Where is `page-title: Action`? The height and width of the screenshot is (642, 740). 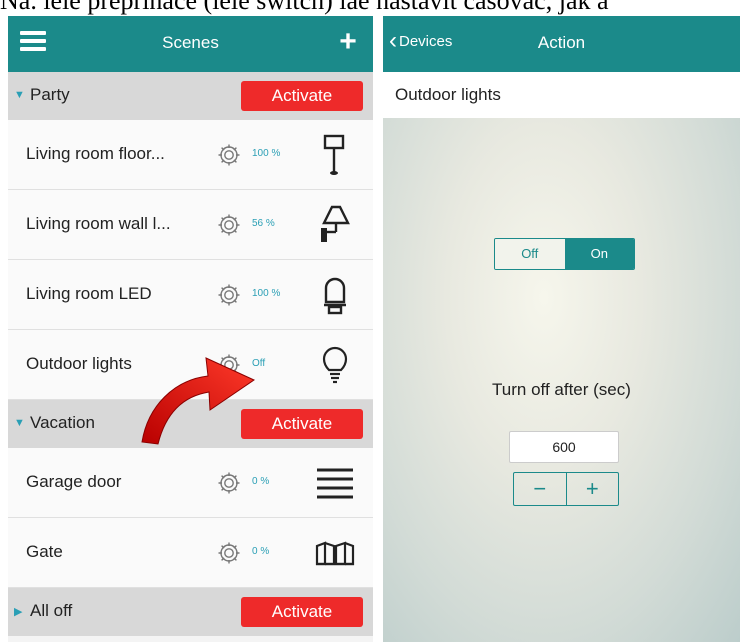 page-title: Action is located at coordinates (561, 42).